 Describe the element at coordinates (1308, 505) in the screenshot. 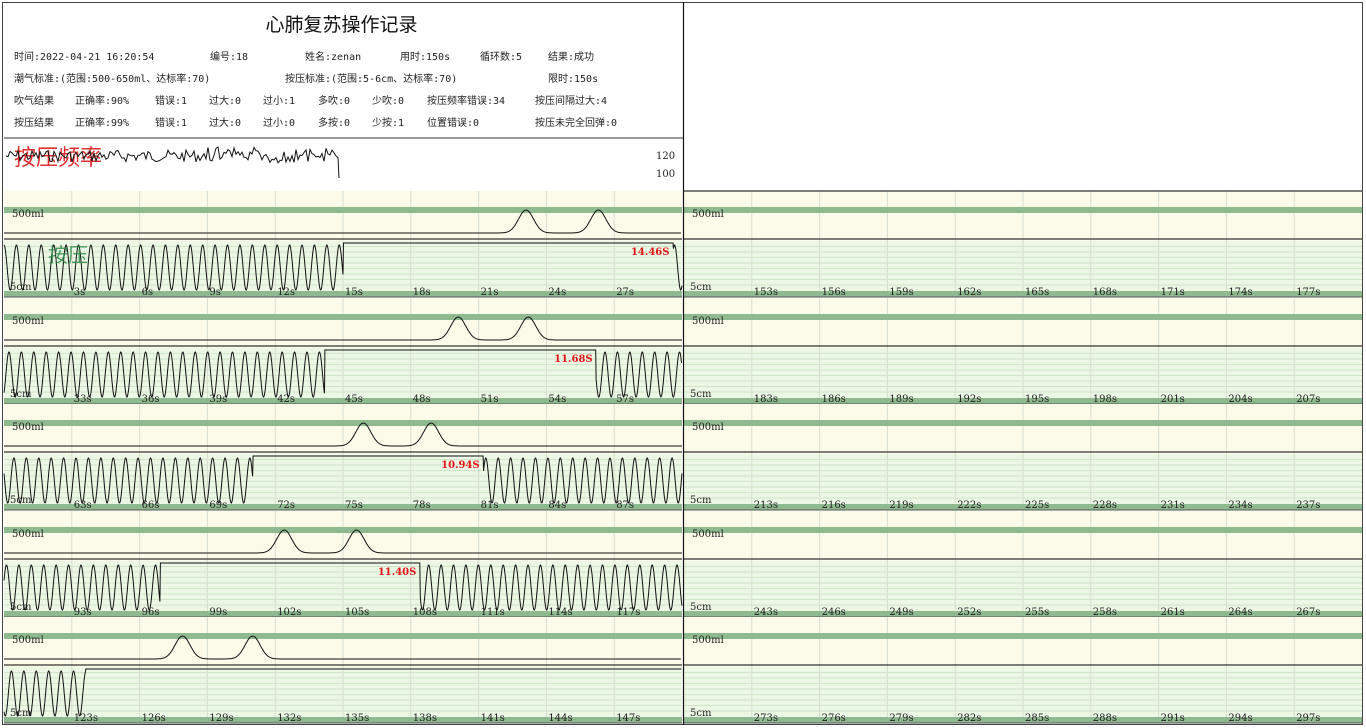

I see `x-tick-label: 237s` at that location.